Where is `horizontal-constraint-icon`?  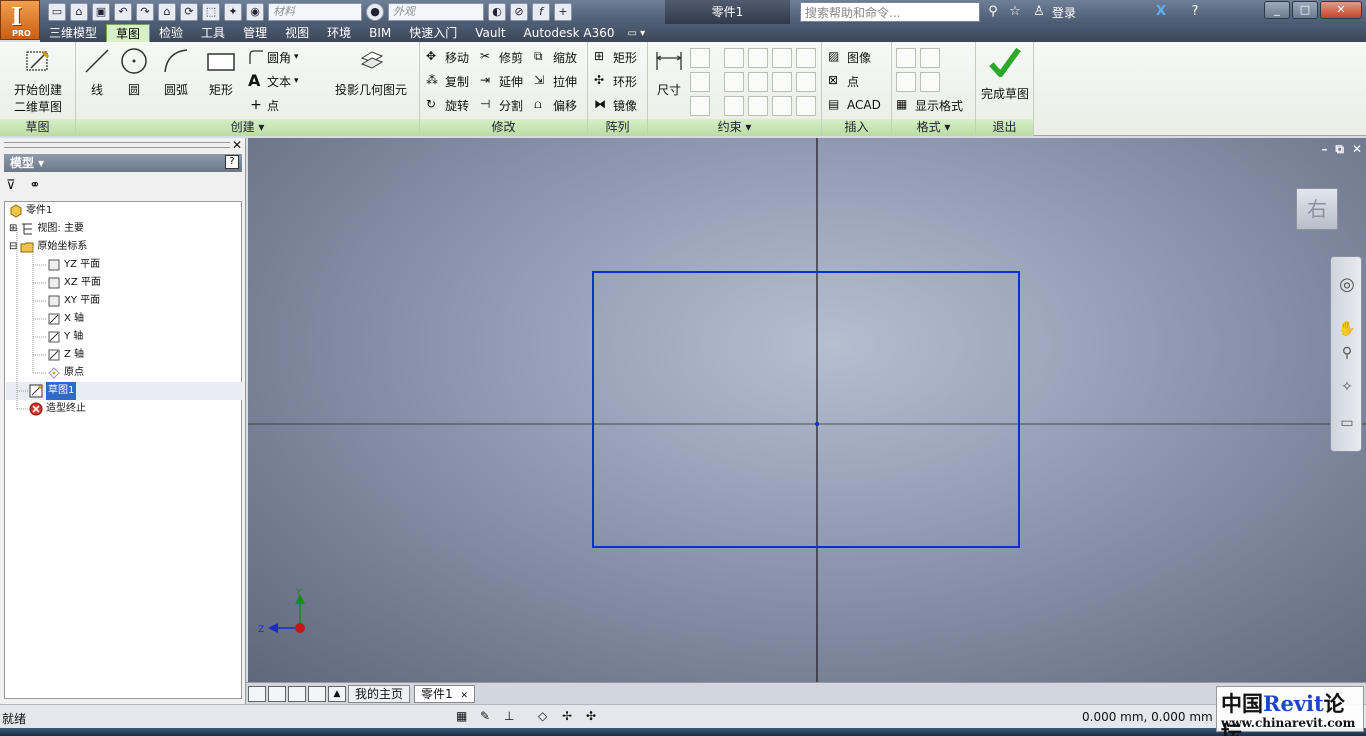 horizontal-constraint-icon is located at coordinates (782, 82).